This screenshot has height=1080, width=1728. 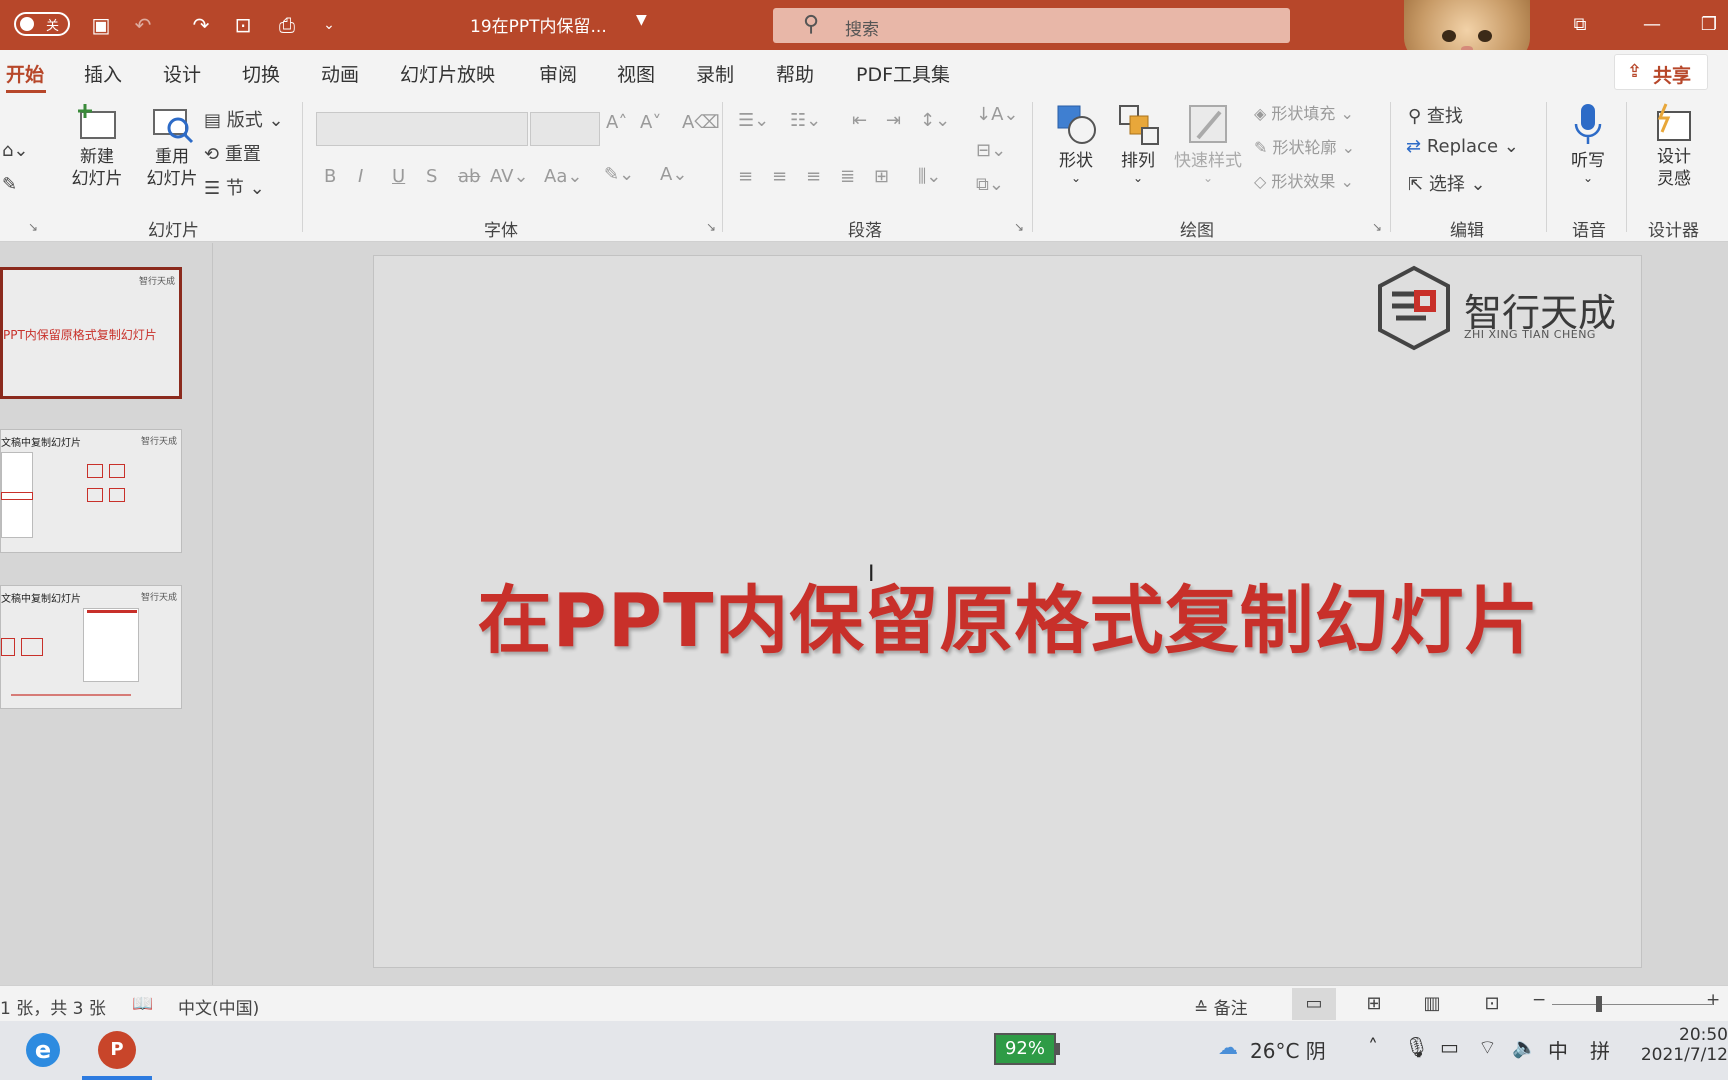 What do you see at coordinates (1314, 1004) in the screenshot?
I see `normal-view-button: ▭` at bounding box center [1314, 1004].